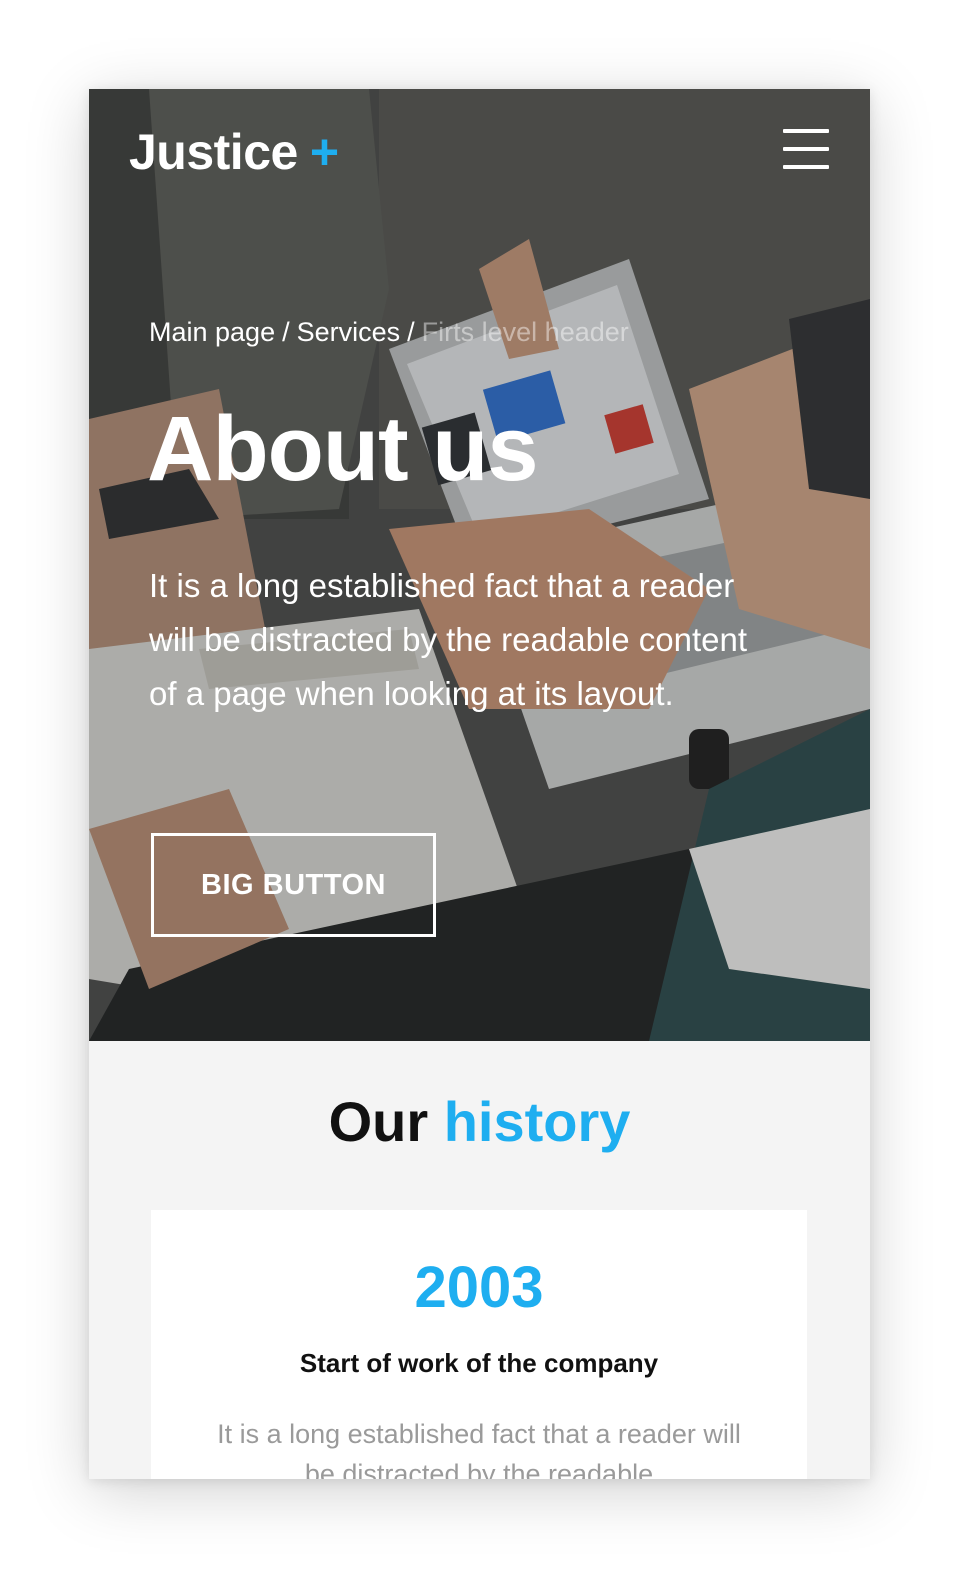  What do you see at coordinates (213, 152) in the screenshot?
I see `brand-name: Justice` at bounding box center [213, 152].